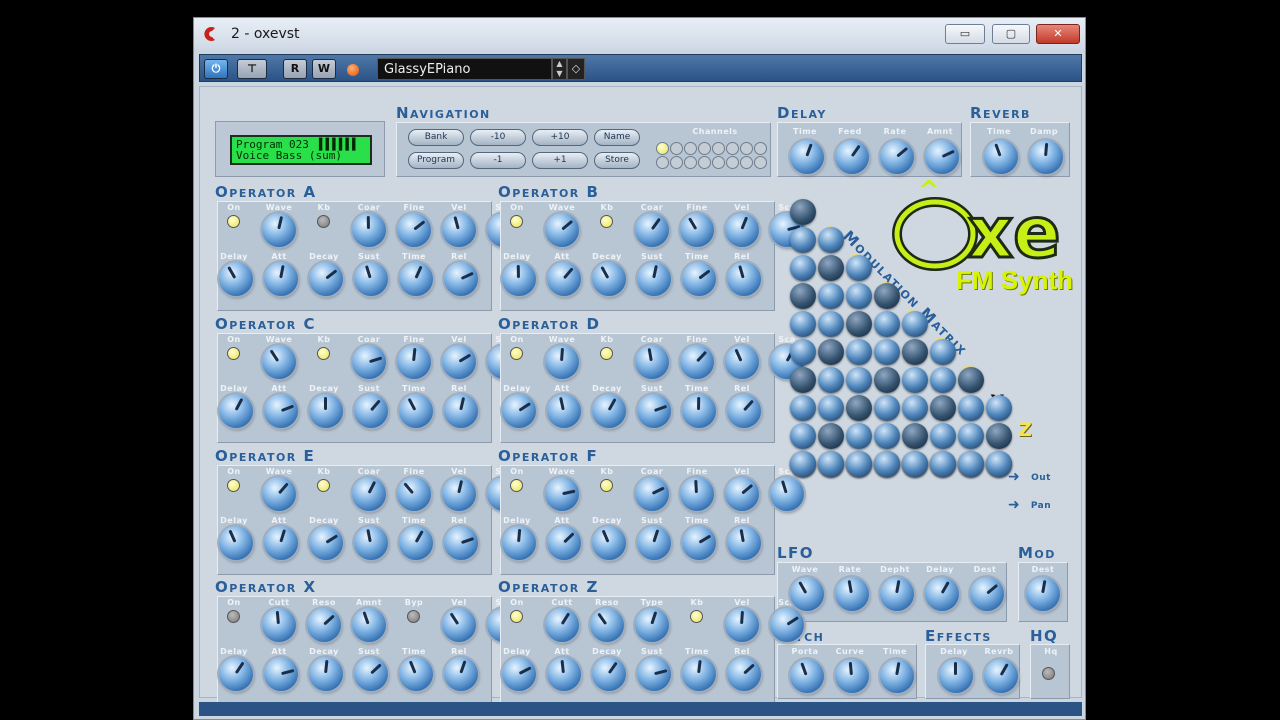 This screenshot has height=720, width=1280. Describe the element at coordinates (498, 137) in the screenshot. I see `nav-button-minus10: -10` at that location.